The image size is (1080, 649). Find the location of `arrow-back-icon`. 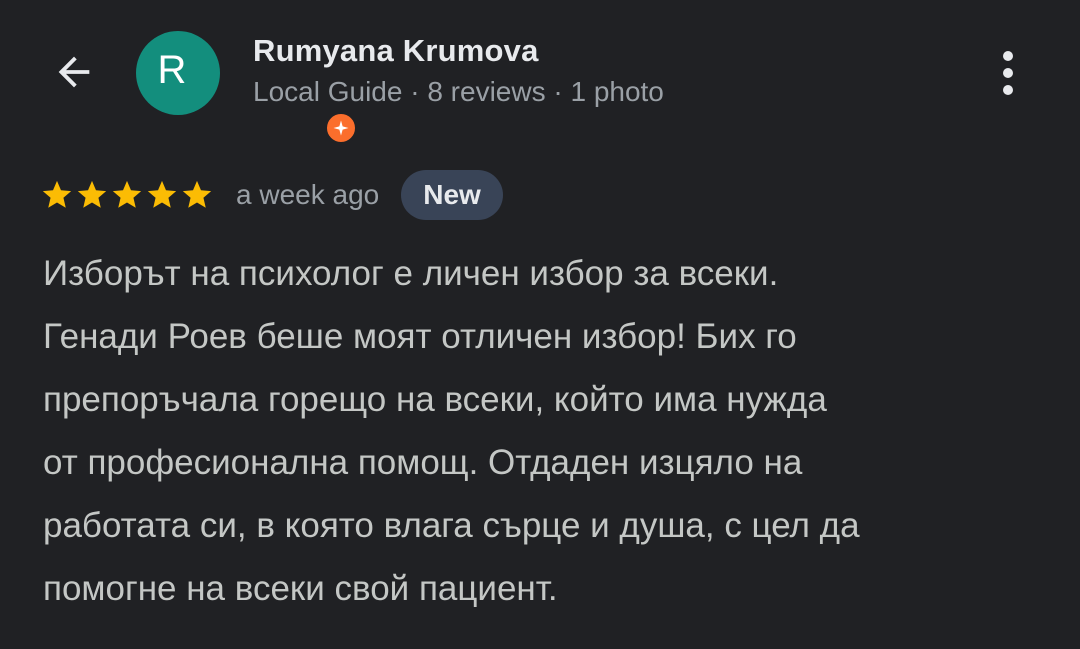

arrow-back-icon is located at coordinates (74, 72).